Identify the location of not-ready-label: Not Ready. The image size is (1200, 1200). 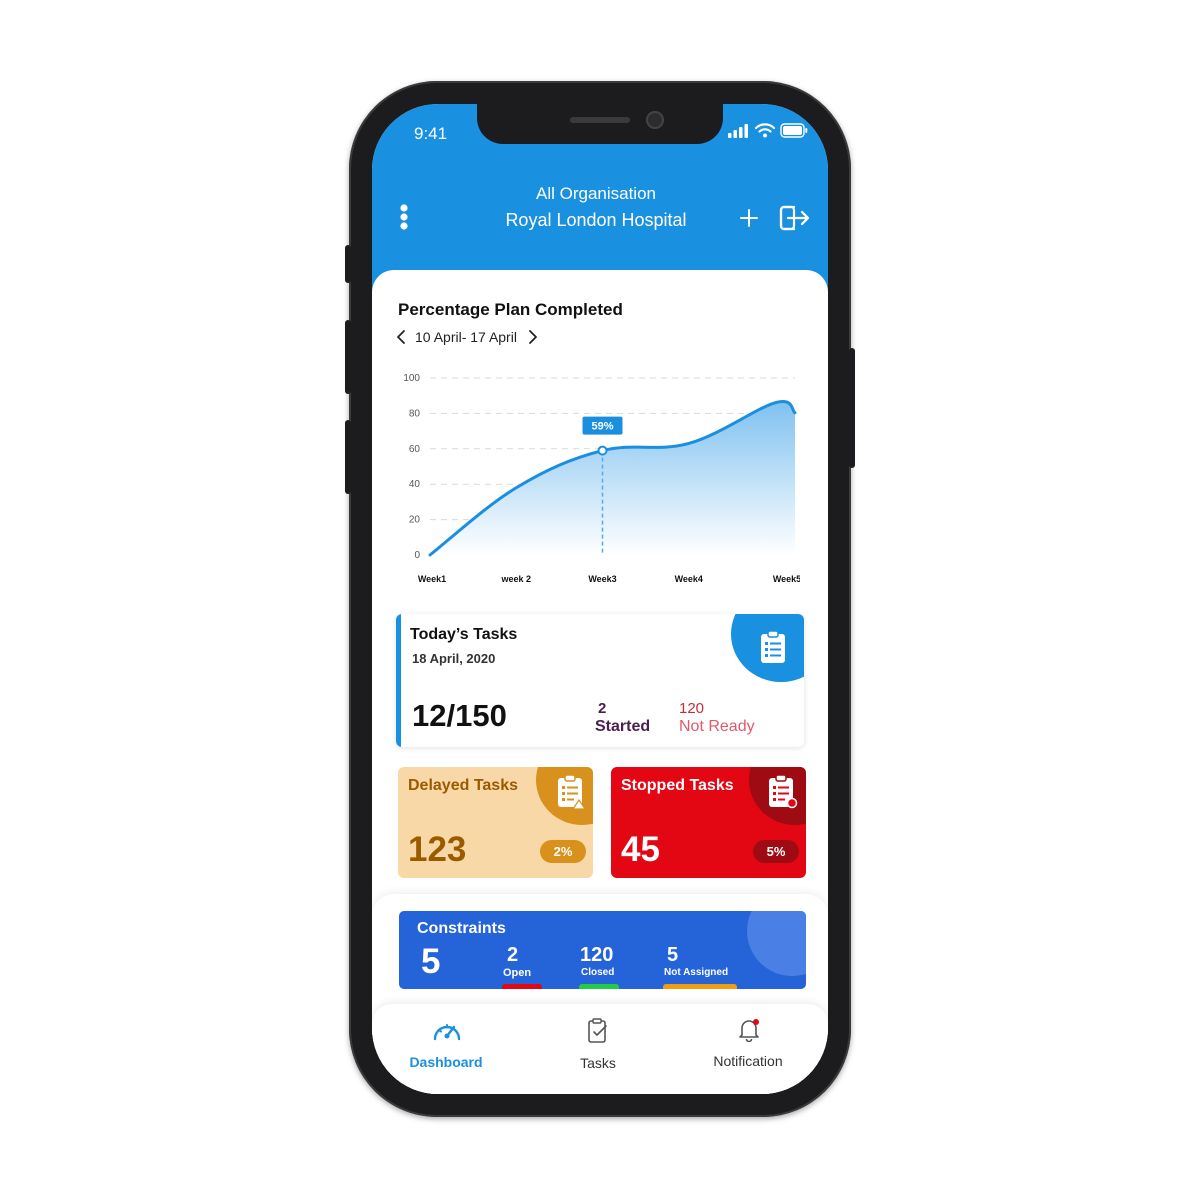
(717, 726).